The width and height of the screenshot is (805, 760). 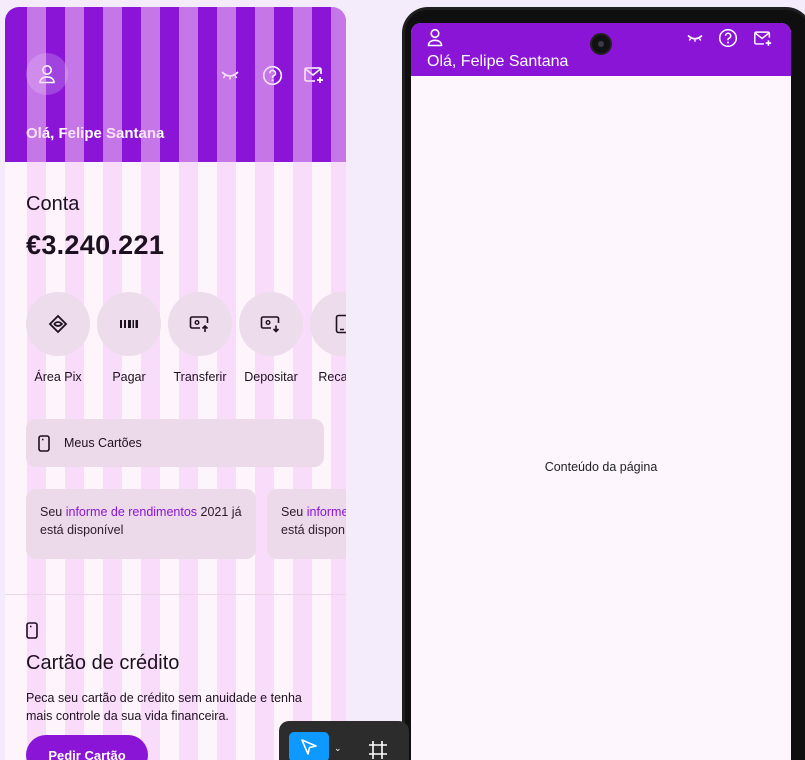 What do you see at coordinates (200, 377) in the screenshot?
I see `action-label: Transferir` at bounding box center [200, 377].